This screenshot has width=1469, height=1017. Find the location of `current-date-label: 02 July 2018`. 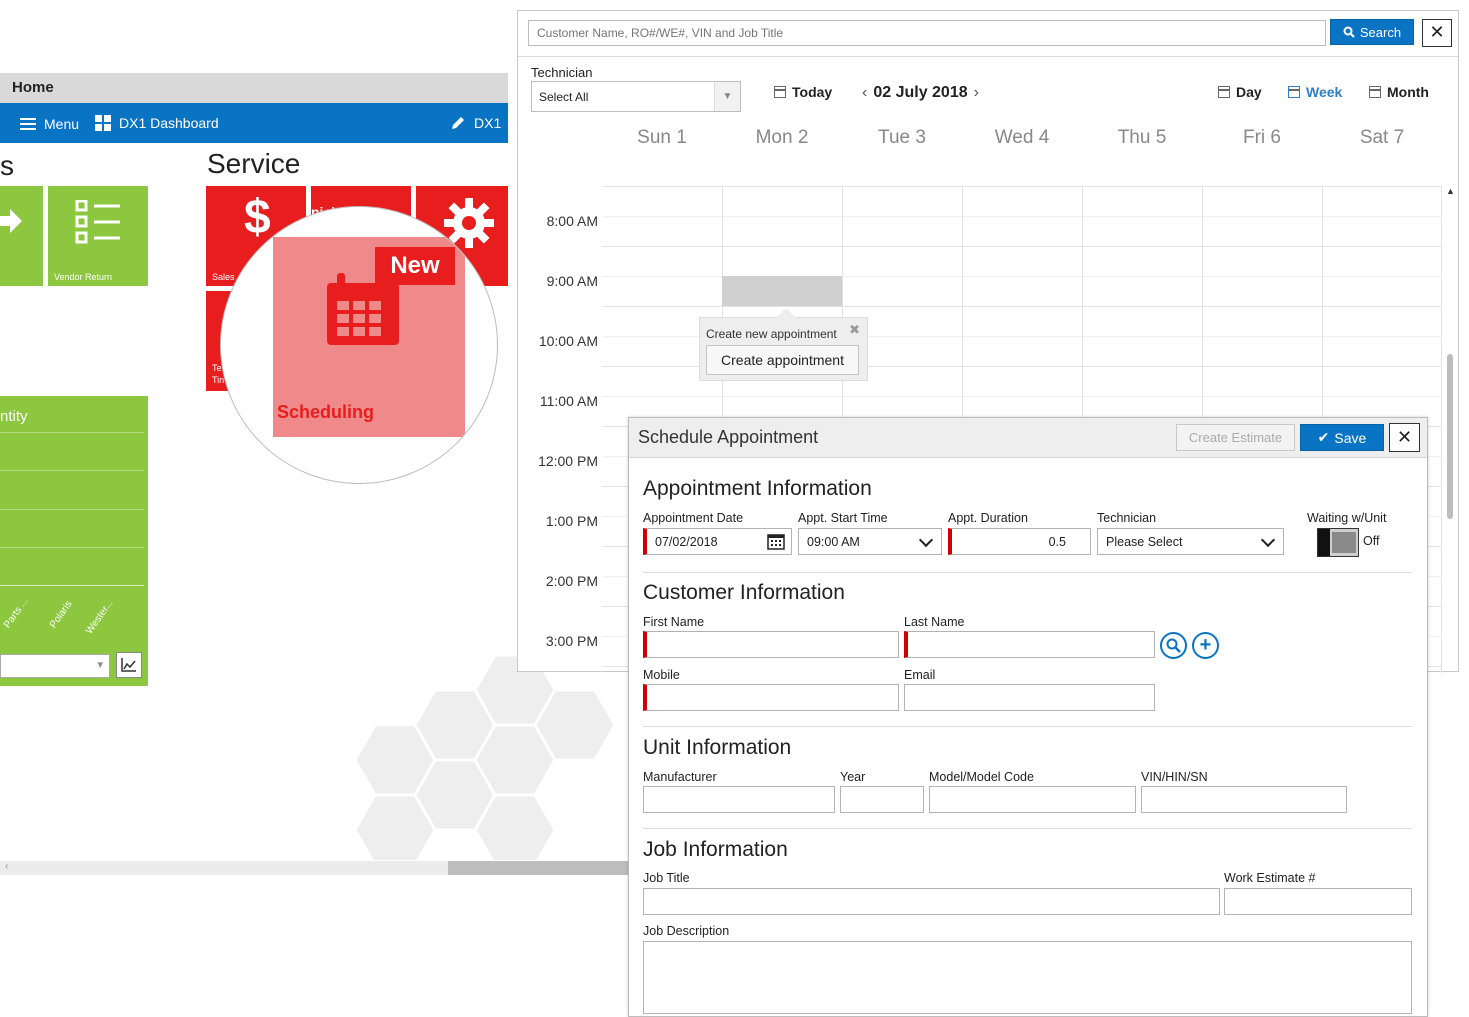

current-date-label: 02 July 2018 is located at coordinates (920, 92).